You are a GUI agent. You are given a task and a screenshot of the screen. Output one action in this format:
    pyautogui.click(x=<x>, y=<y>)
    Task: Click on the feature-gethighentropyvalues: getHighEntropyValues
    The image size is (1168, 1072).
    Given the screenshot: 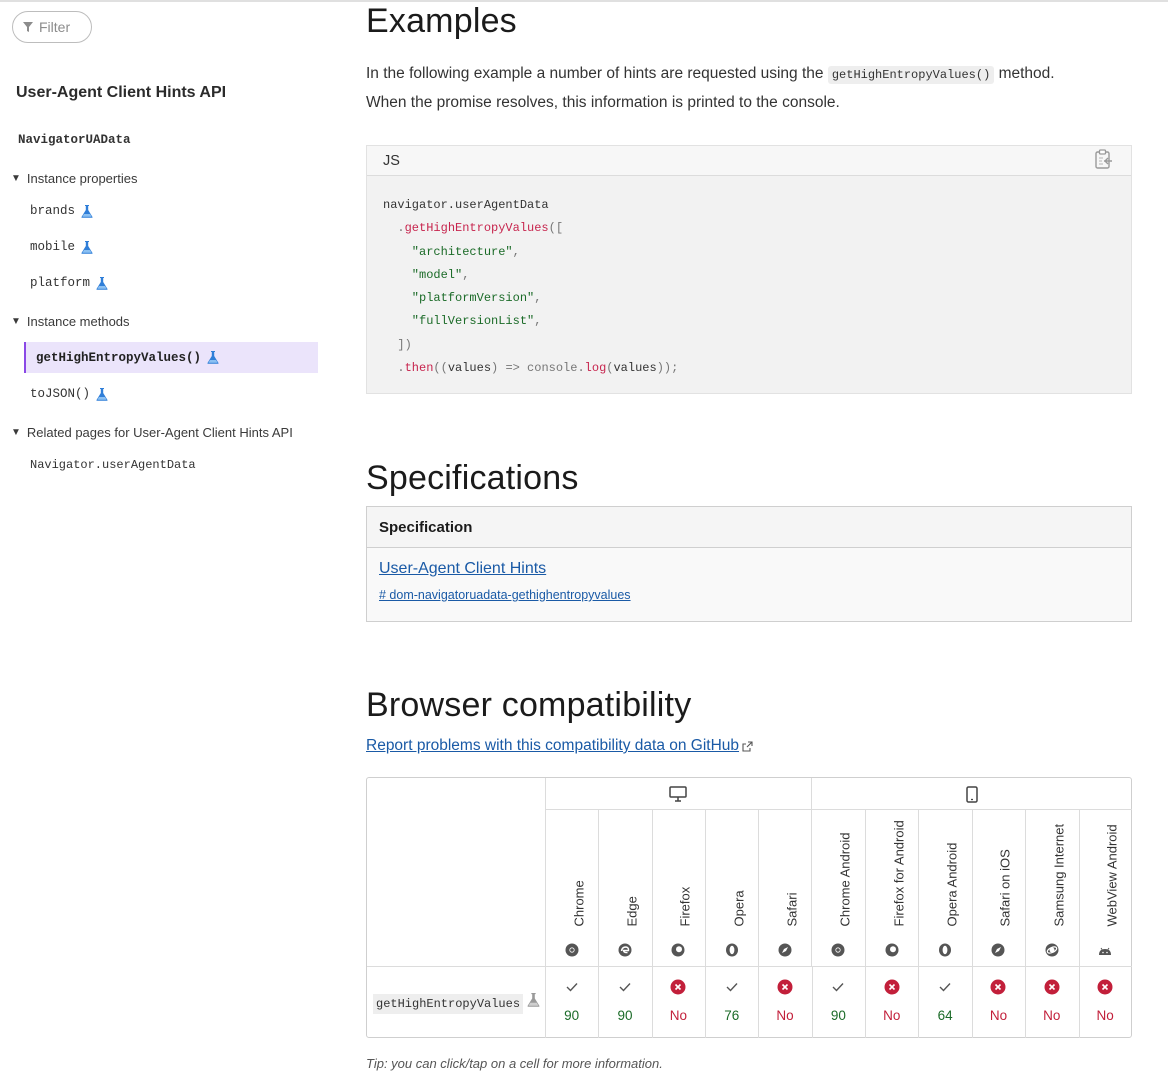 What is the action you would take?
    pyautogui.click(x=448, y=1004)
    